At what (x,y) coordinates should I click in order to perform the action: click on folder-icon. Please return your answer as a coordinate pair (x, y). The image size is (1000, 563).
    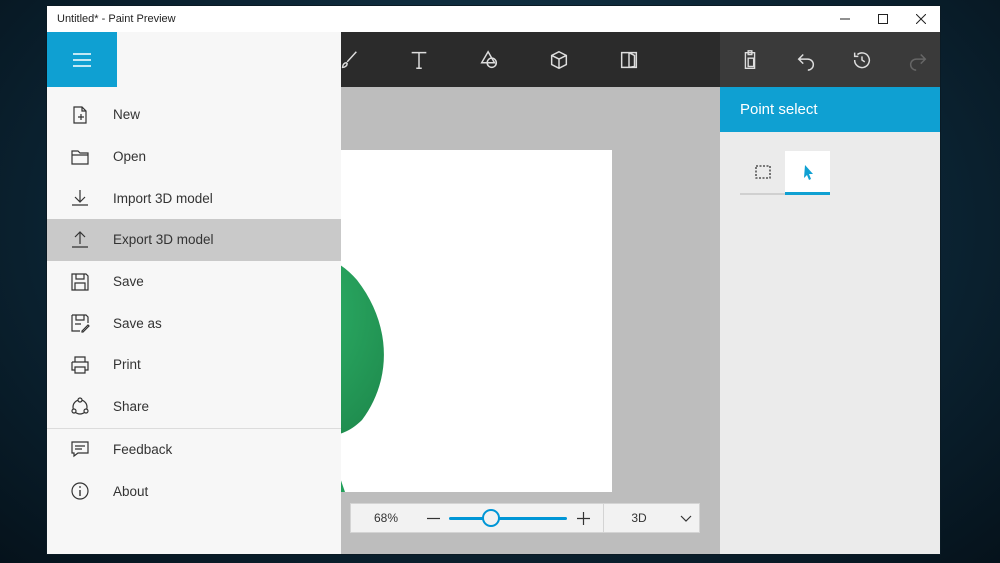
    Looking at the image, I should click on (80, 157).